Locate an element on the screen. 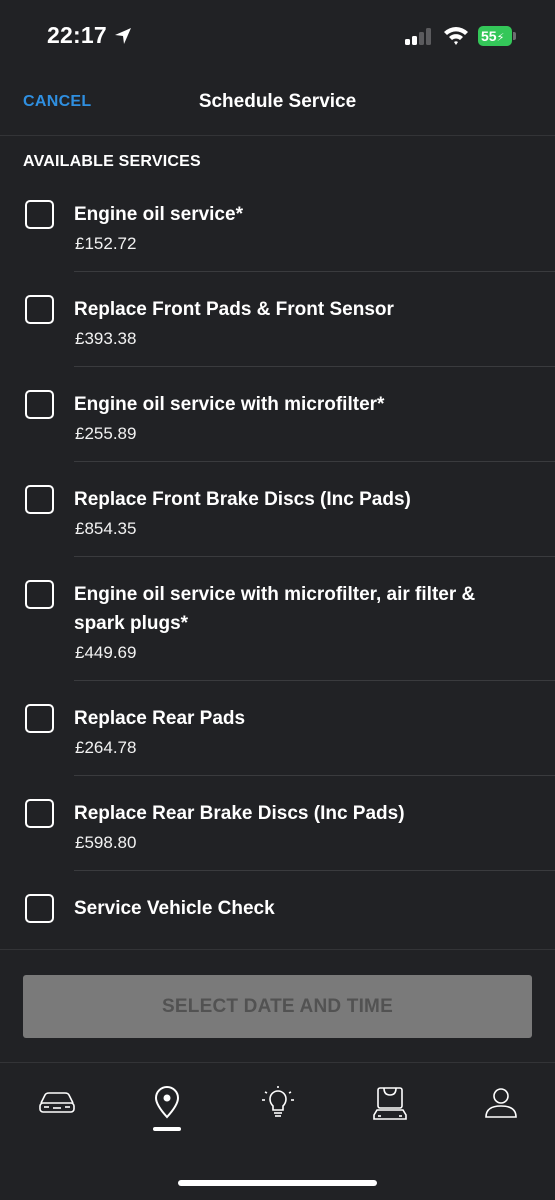 This screenshot has width=555, height=1200. service-price: £449.69 is located at coordinates (106, 652).